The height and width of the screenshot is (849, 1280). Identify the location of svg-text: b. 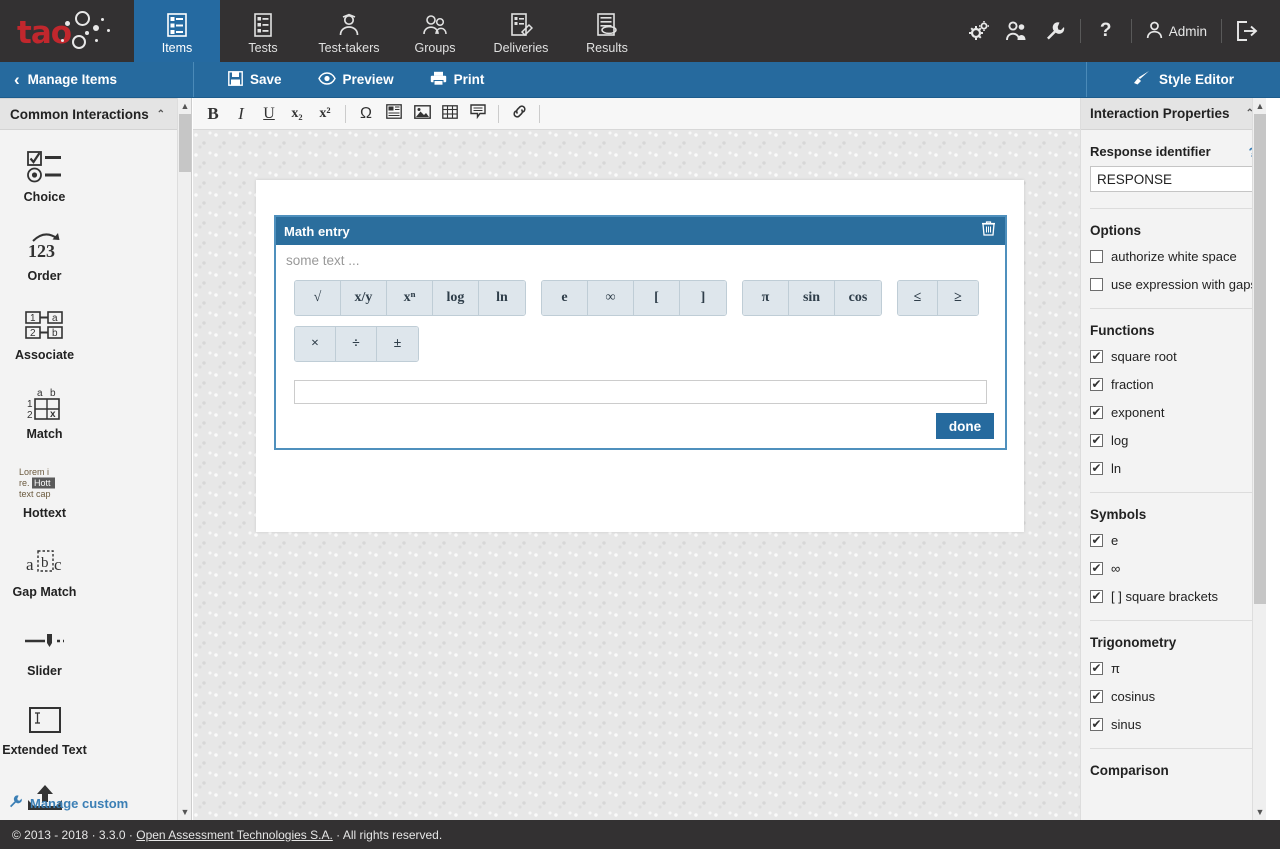
(53, 393).